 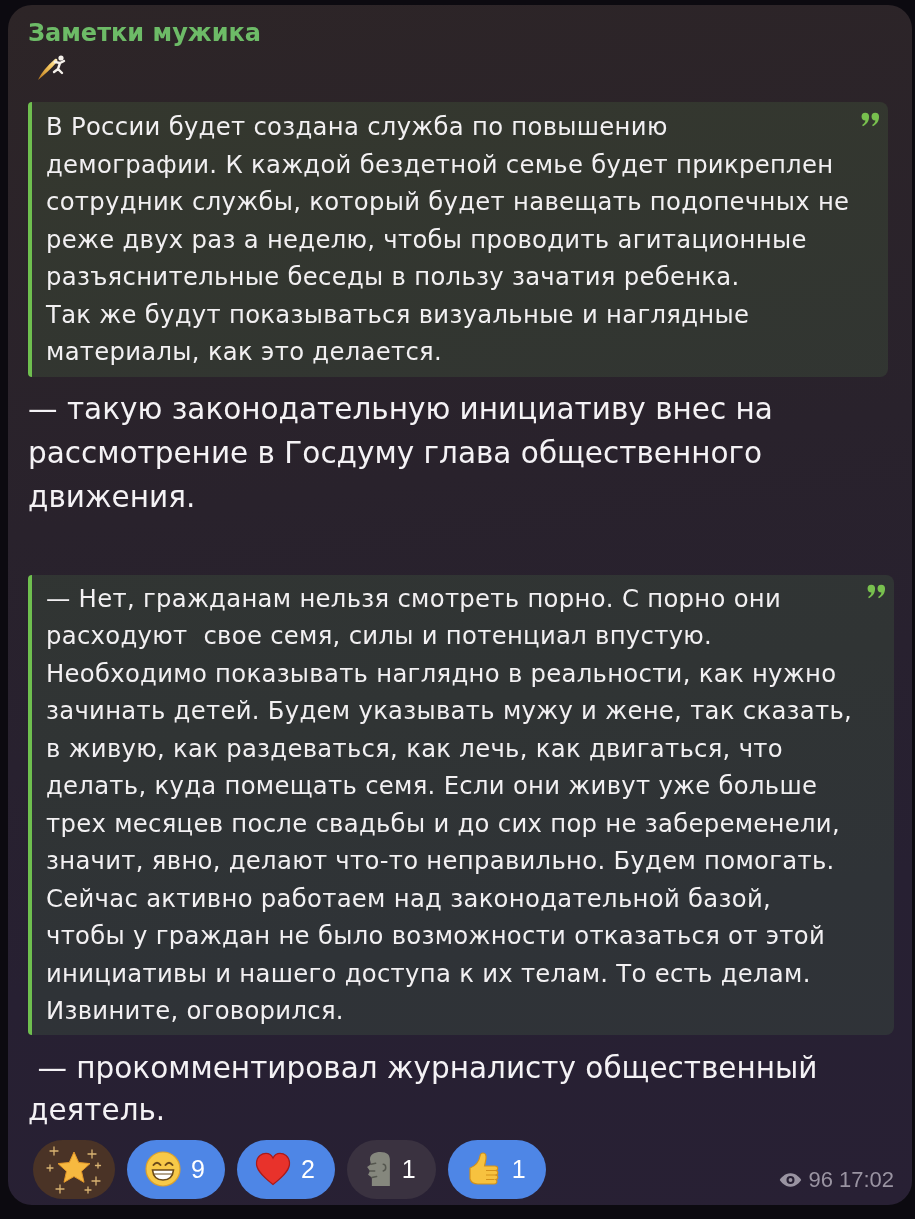 I want to click on eye-icon, so click(x=791, y=1179).